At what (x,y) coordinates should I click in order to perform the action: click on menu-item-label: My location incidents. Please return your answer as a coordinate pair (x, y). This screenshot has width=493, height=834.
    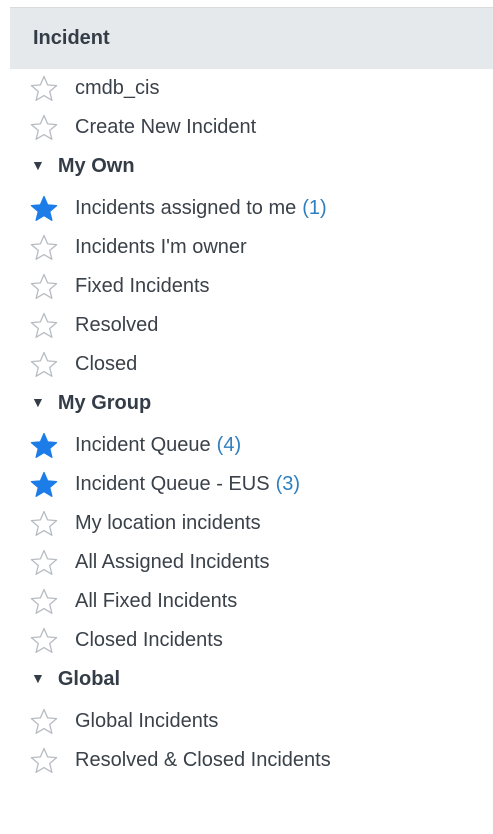
    Looking at the image, I should click on (168, 523).